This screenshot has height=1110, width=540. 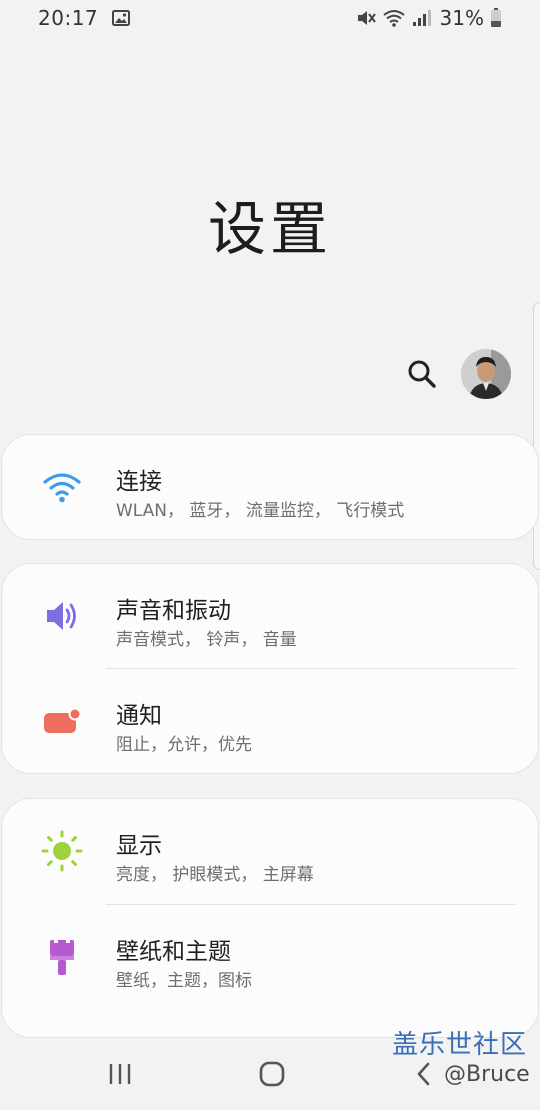 I want to click on status-time: 20:17, so click(x=68, y=18).